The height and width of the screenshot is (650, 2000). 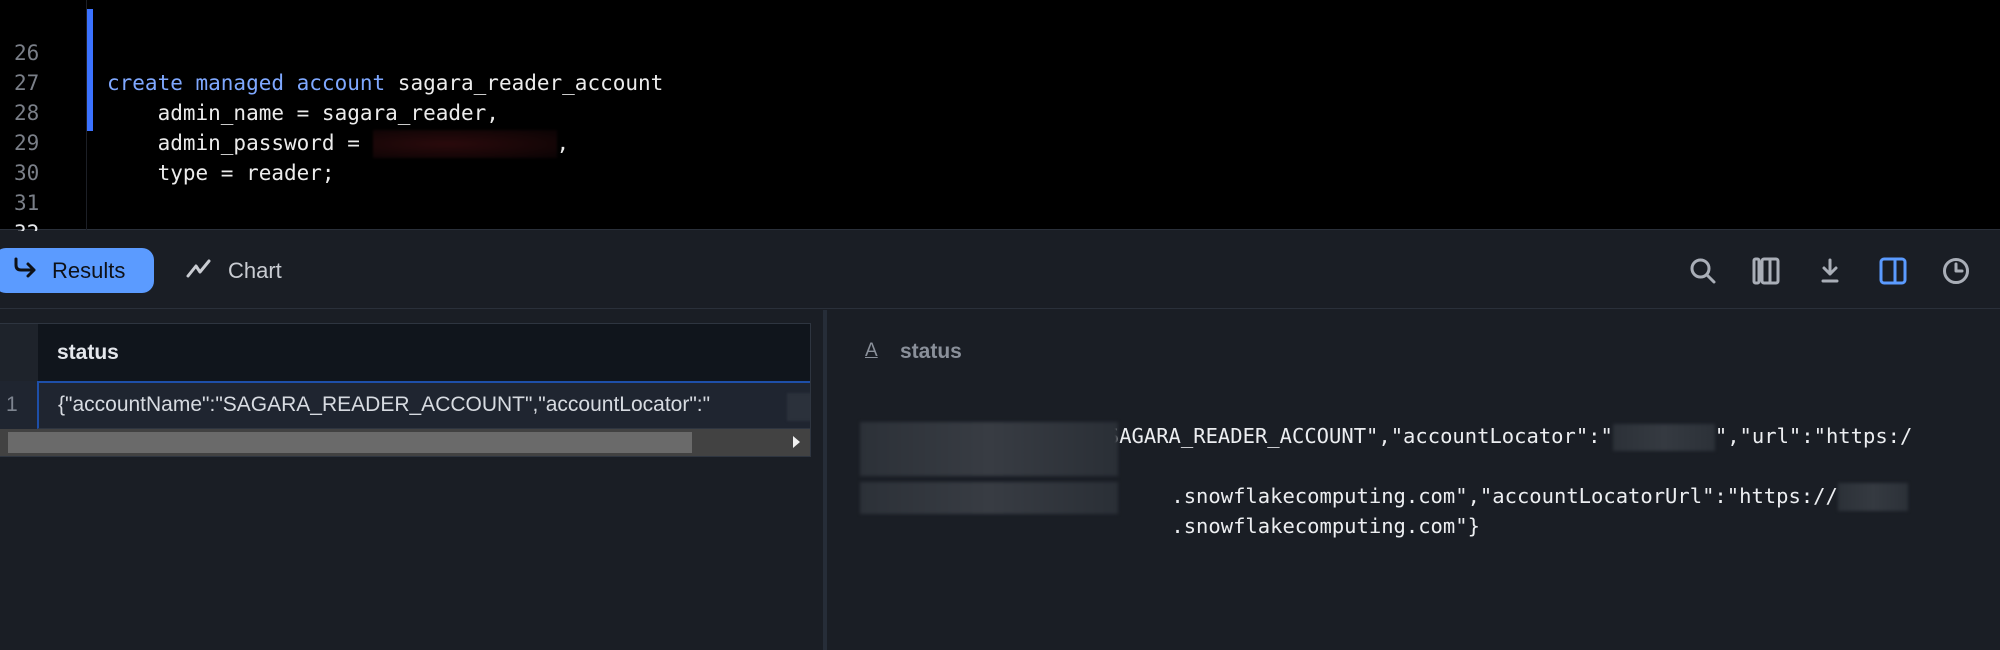 I want to click on row-number-header, so click(x=19, y=352).